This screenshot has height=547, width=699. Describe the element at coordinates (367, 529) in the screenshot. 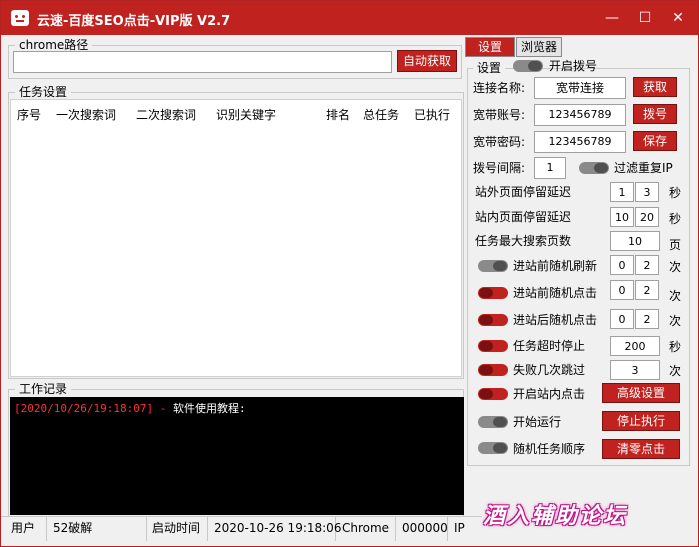

I see `status-browser: Chrome` at that location.